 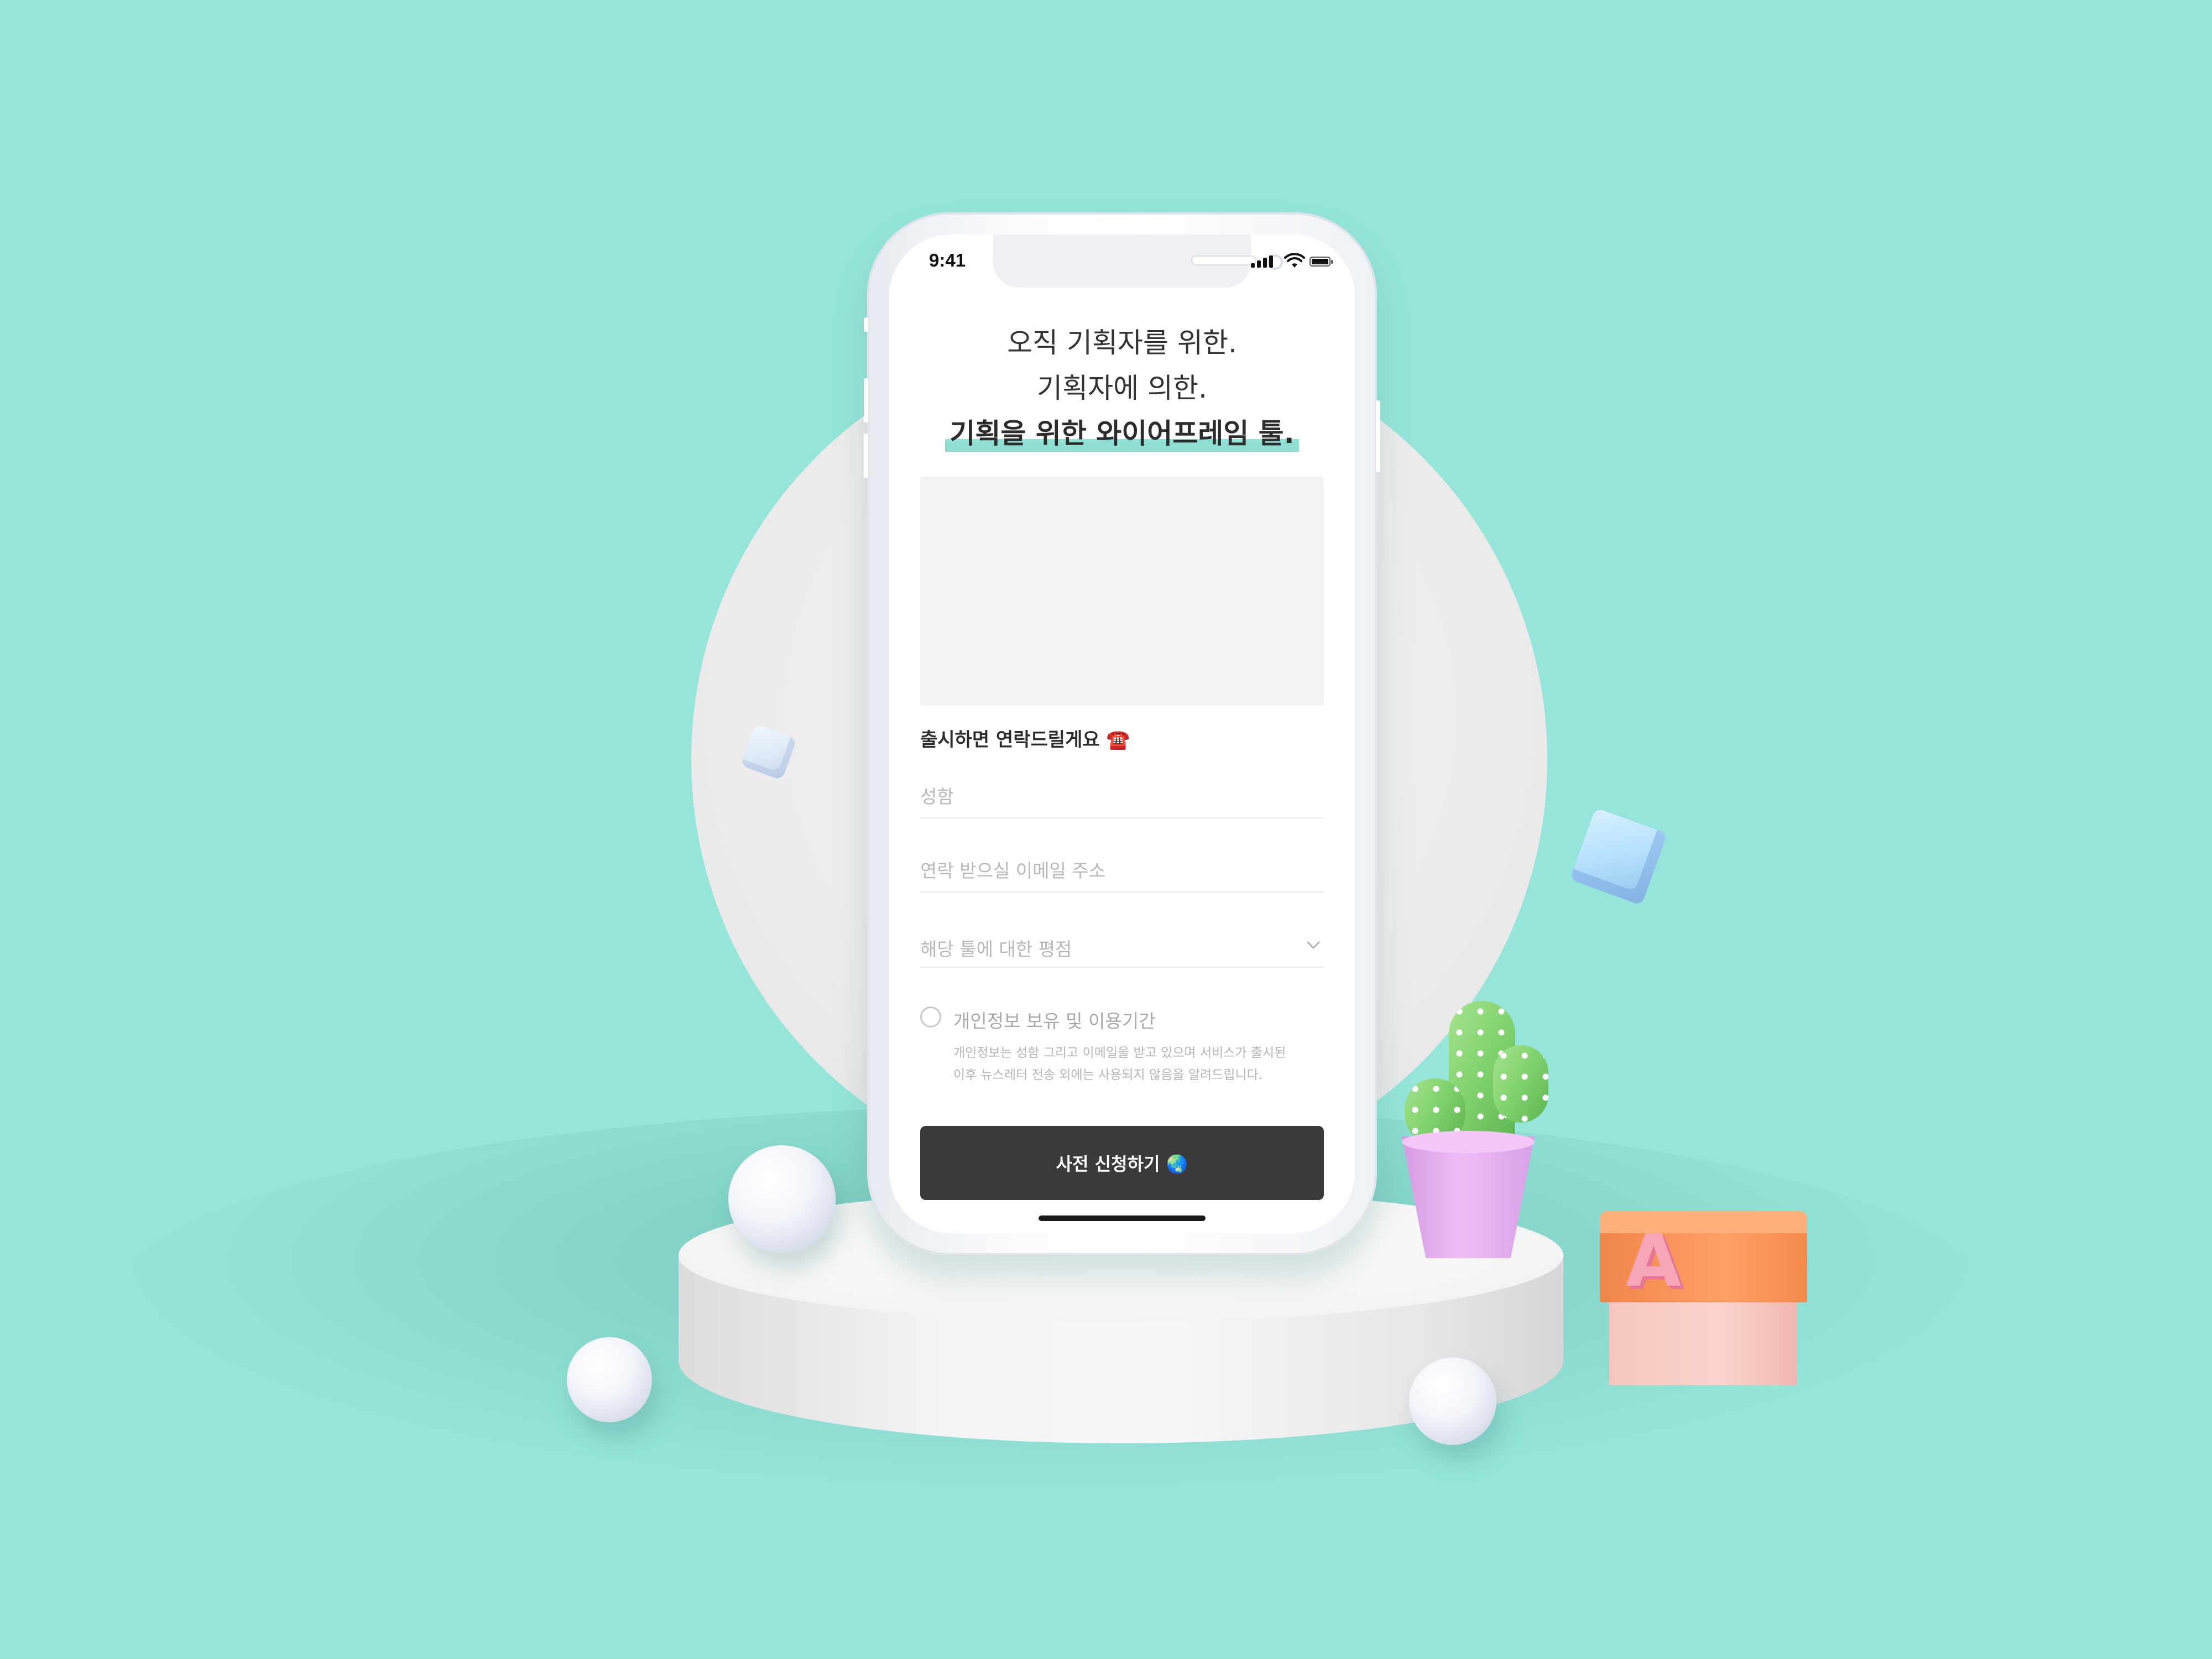 I want to click on sphere-on-pedestal, so click(x=782, y=1199).